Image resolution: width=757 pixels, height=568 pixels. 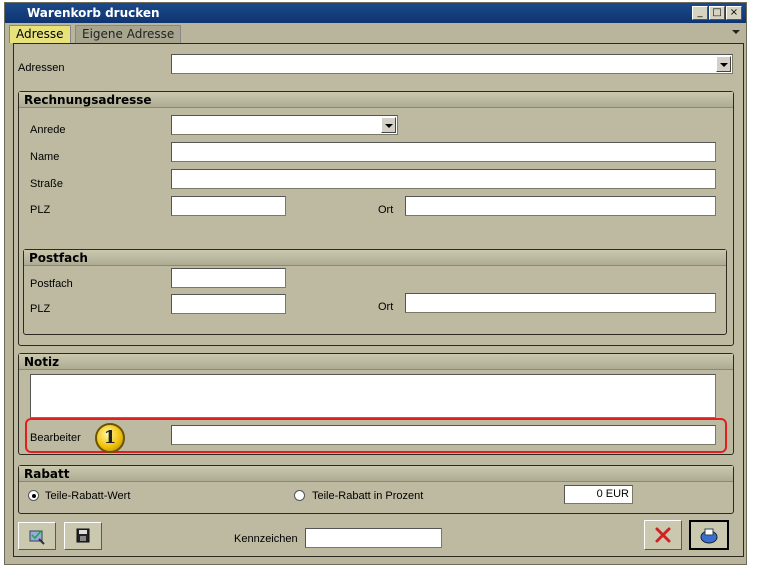 I want to click on save-icon, so click(x=83, y=535).